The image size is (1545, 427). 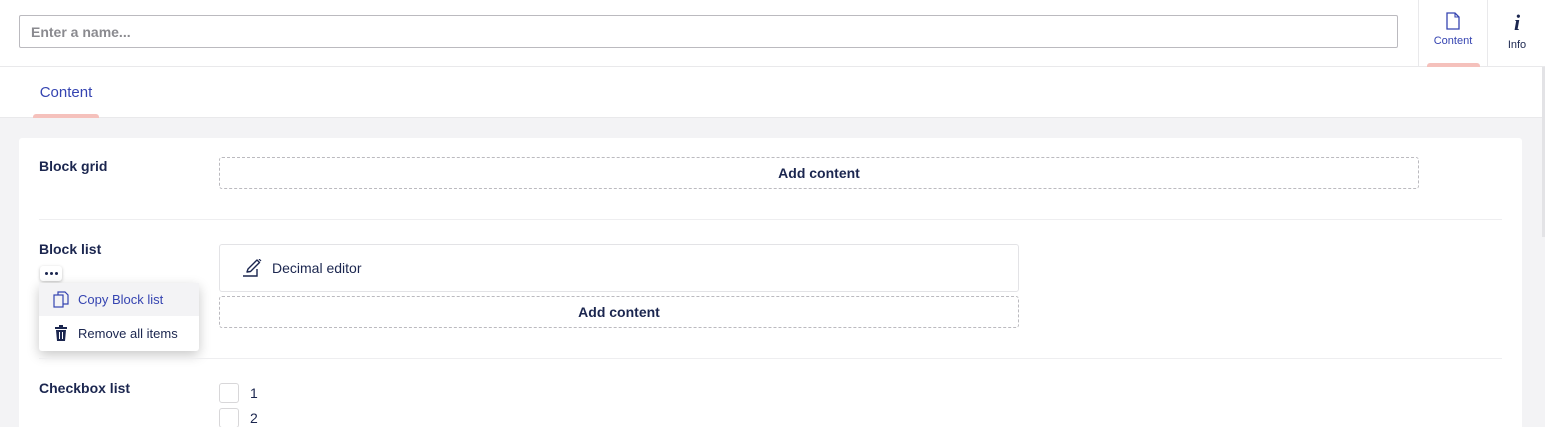 What do you see at coordinates (619, 312) in the screenshot?
I see `block-list-add-content-button: Add content` at bounding box center [619, 312].